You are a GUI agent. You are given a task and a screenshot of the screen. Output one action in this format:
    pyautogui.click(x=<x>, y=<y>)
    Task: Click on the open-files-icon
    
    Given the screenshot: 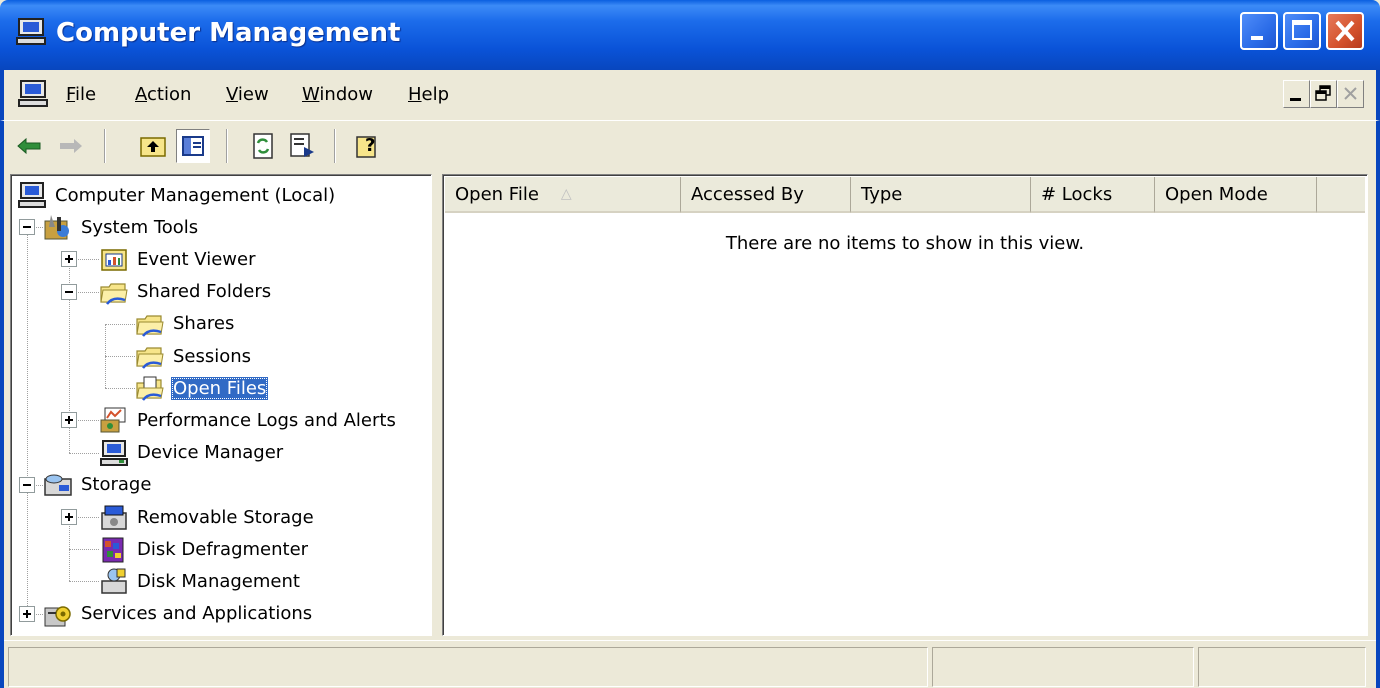 What is the action you would take?
    pyautogui.click(x=150, y=388)
    